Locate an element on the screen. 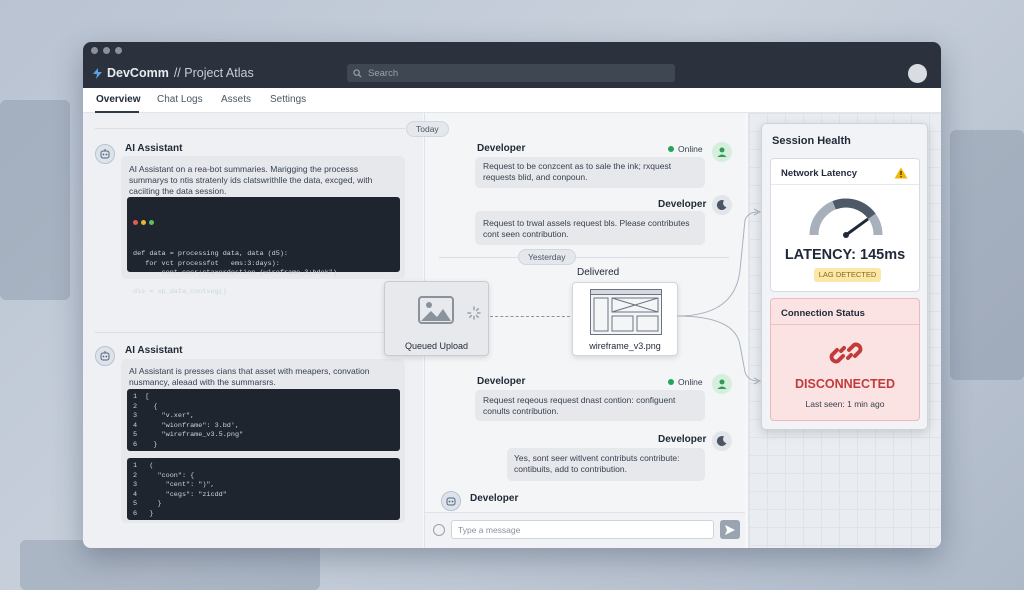  warning-icon is located at coordinates (901, 173).